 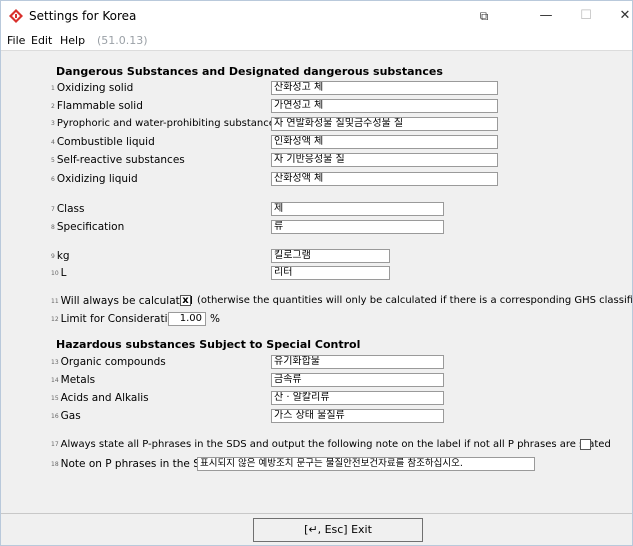 I want to click on row-label-limit: 12 Limit for Consideration, so click(x=116, y=319).